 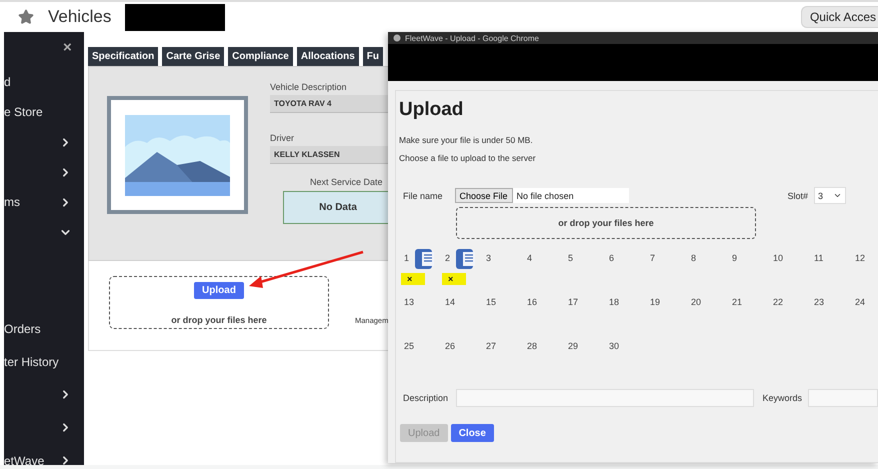 I want to click on file-status: No file chosen, so click(x=545, y=195).